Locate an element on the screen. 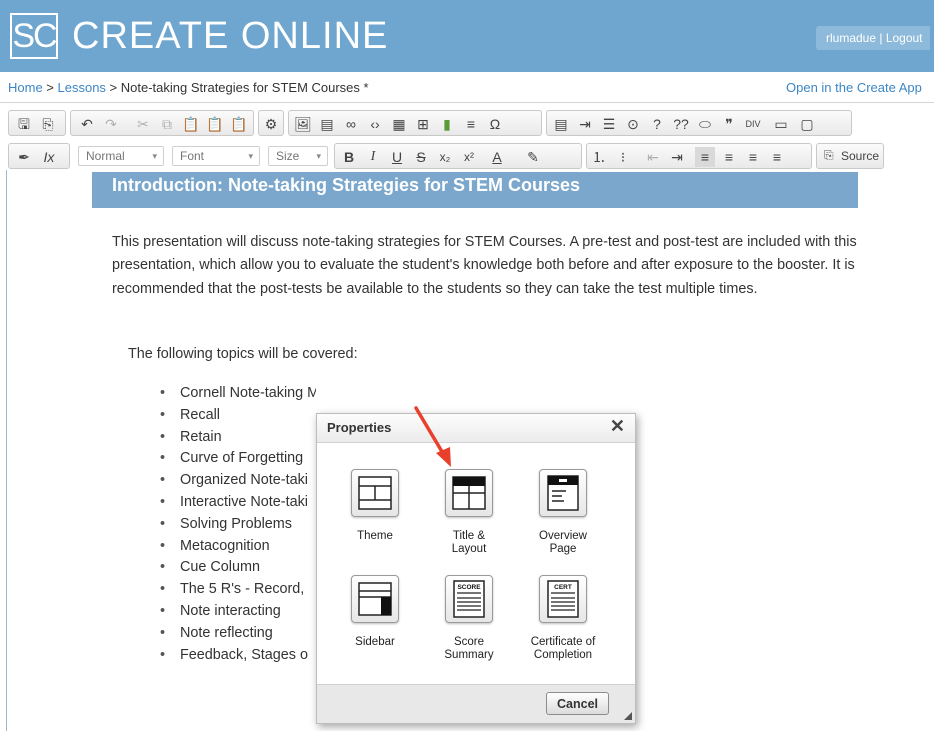  source-label: Source is located at coordinates (860, 156).